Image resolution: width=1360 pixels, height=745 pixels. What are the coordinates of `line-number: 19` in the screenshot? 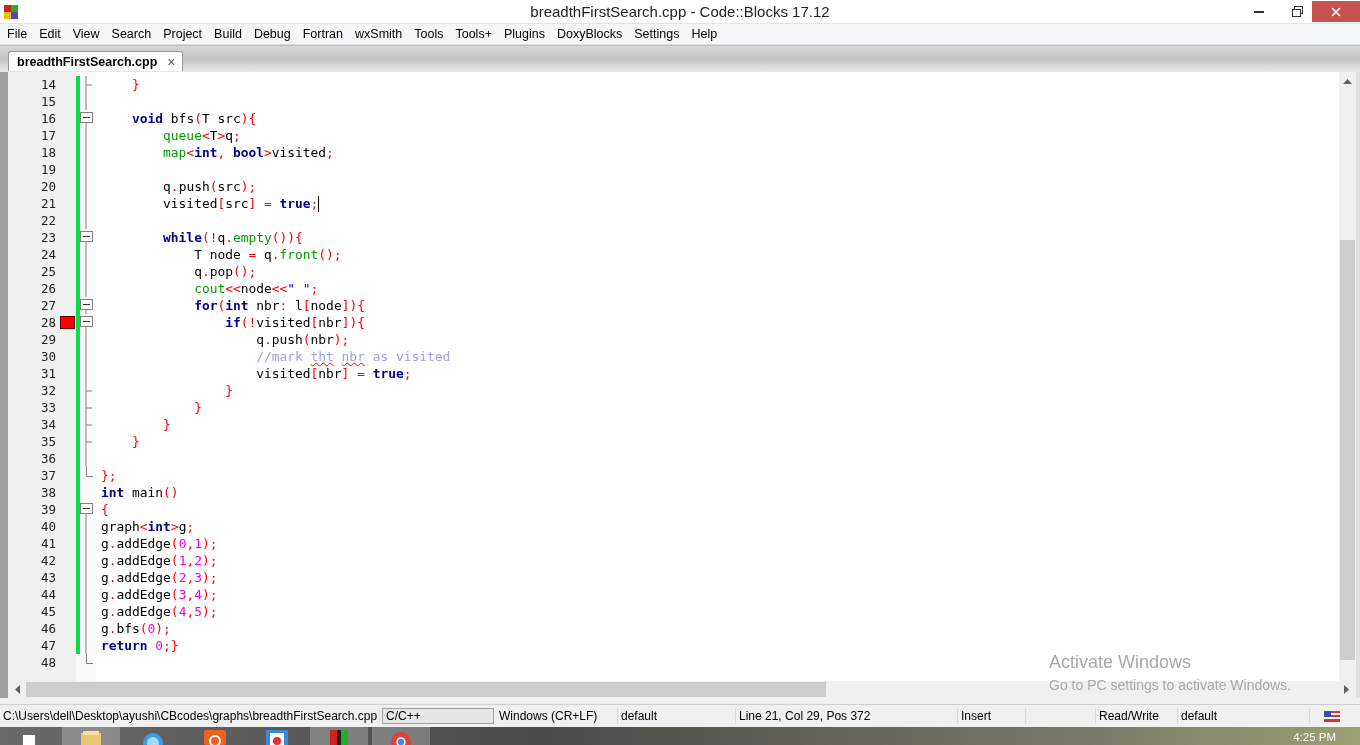 It's located at (47, 169).